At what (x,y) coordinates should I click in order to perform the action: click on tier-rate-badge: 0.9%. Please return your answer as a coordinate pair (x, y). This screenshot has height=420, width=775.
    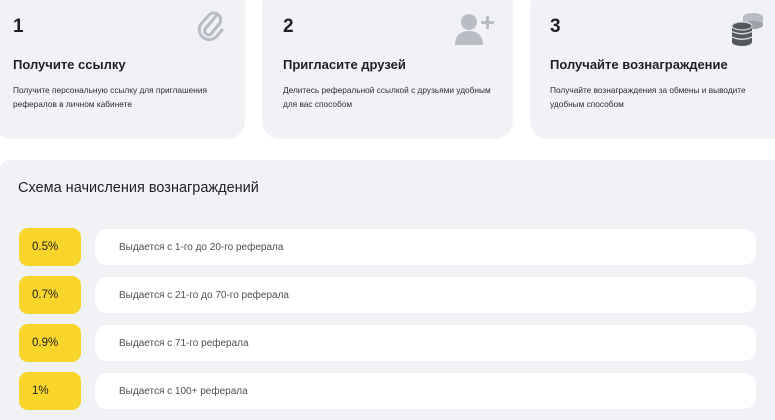
    Looking at the image, I should click on (50, 343).